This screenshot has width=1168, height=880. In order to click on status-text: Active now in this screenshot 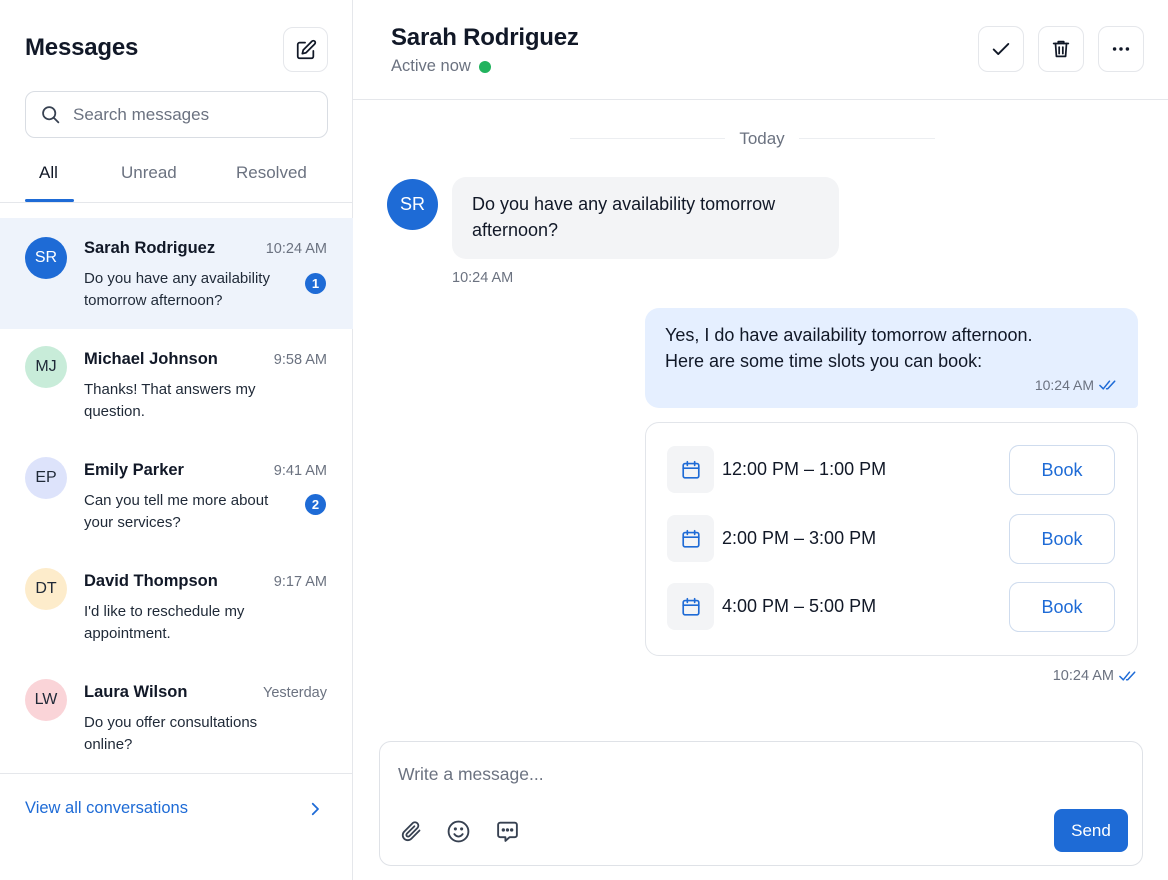, I will do `click(431, 66)`.